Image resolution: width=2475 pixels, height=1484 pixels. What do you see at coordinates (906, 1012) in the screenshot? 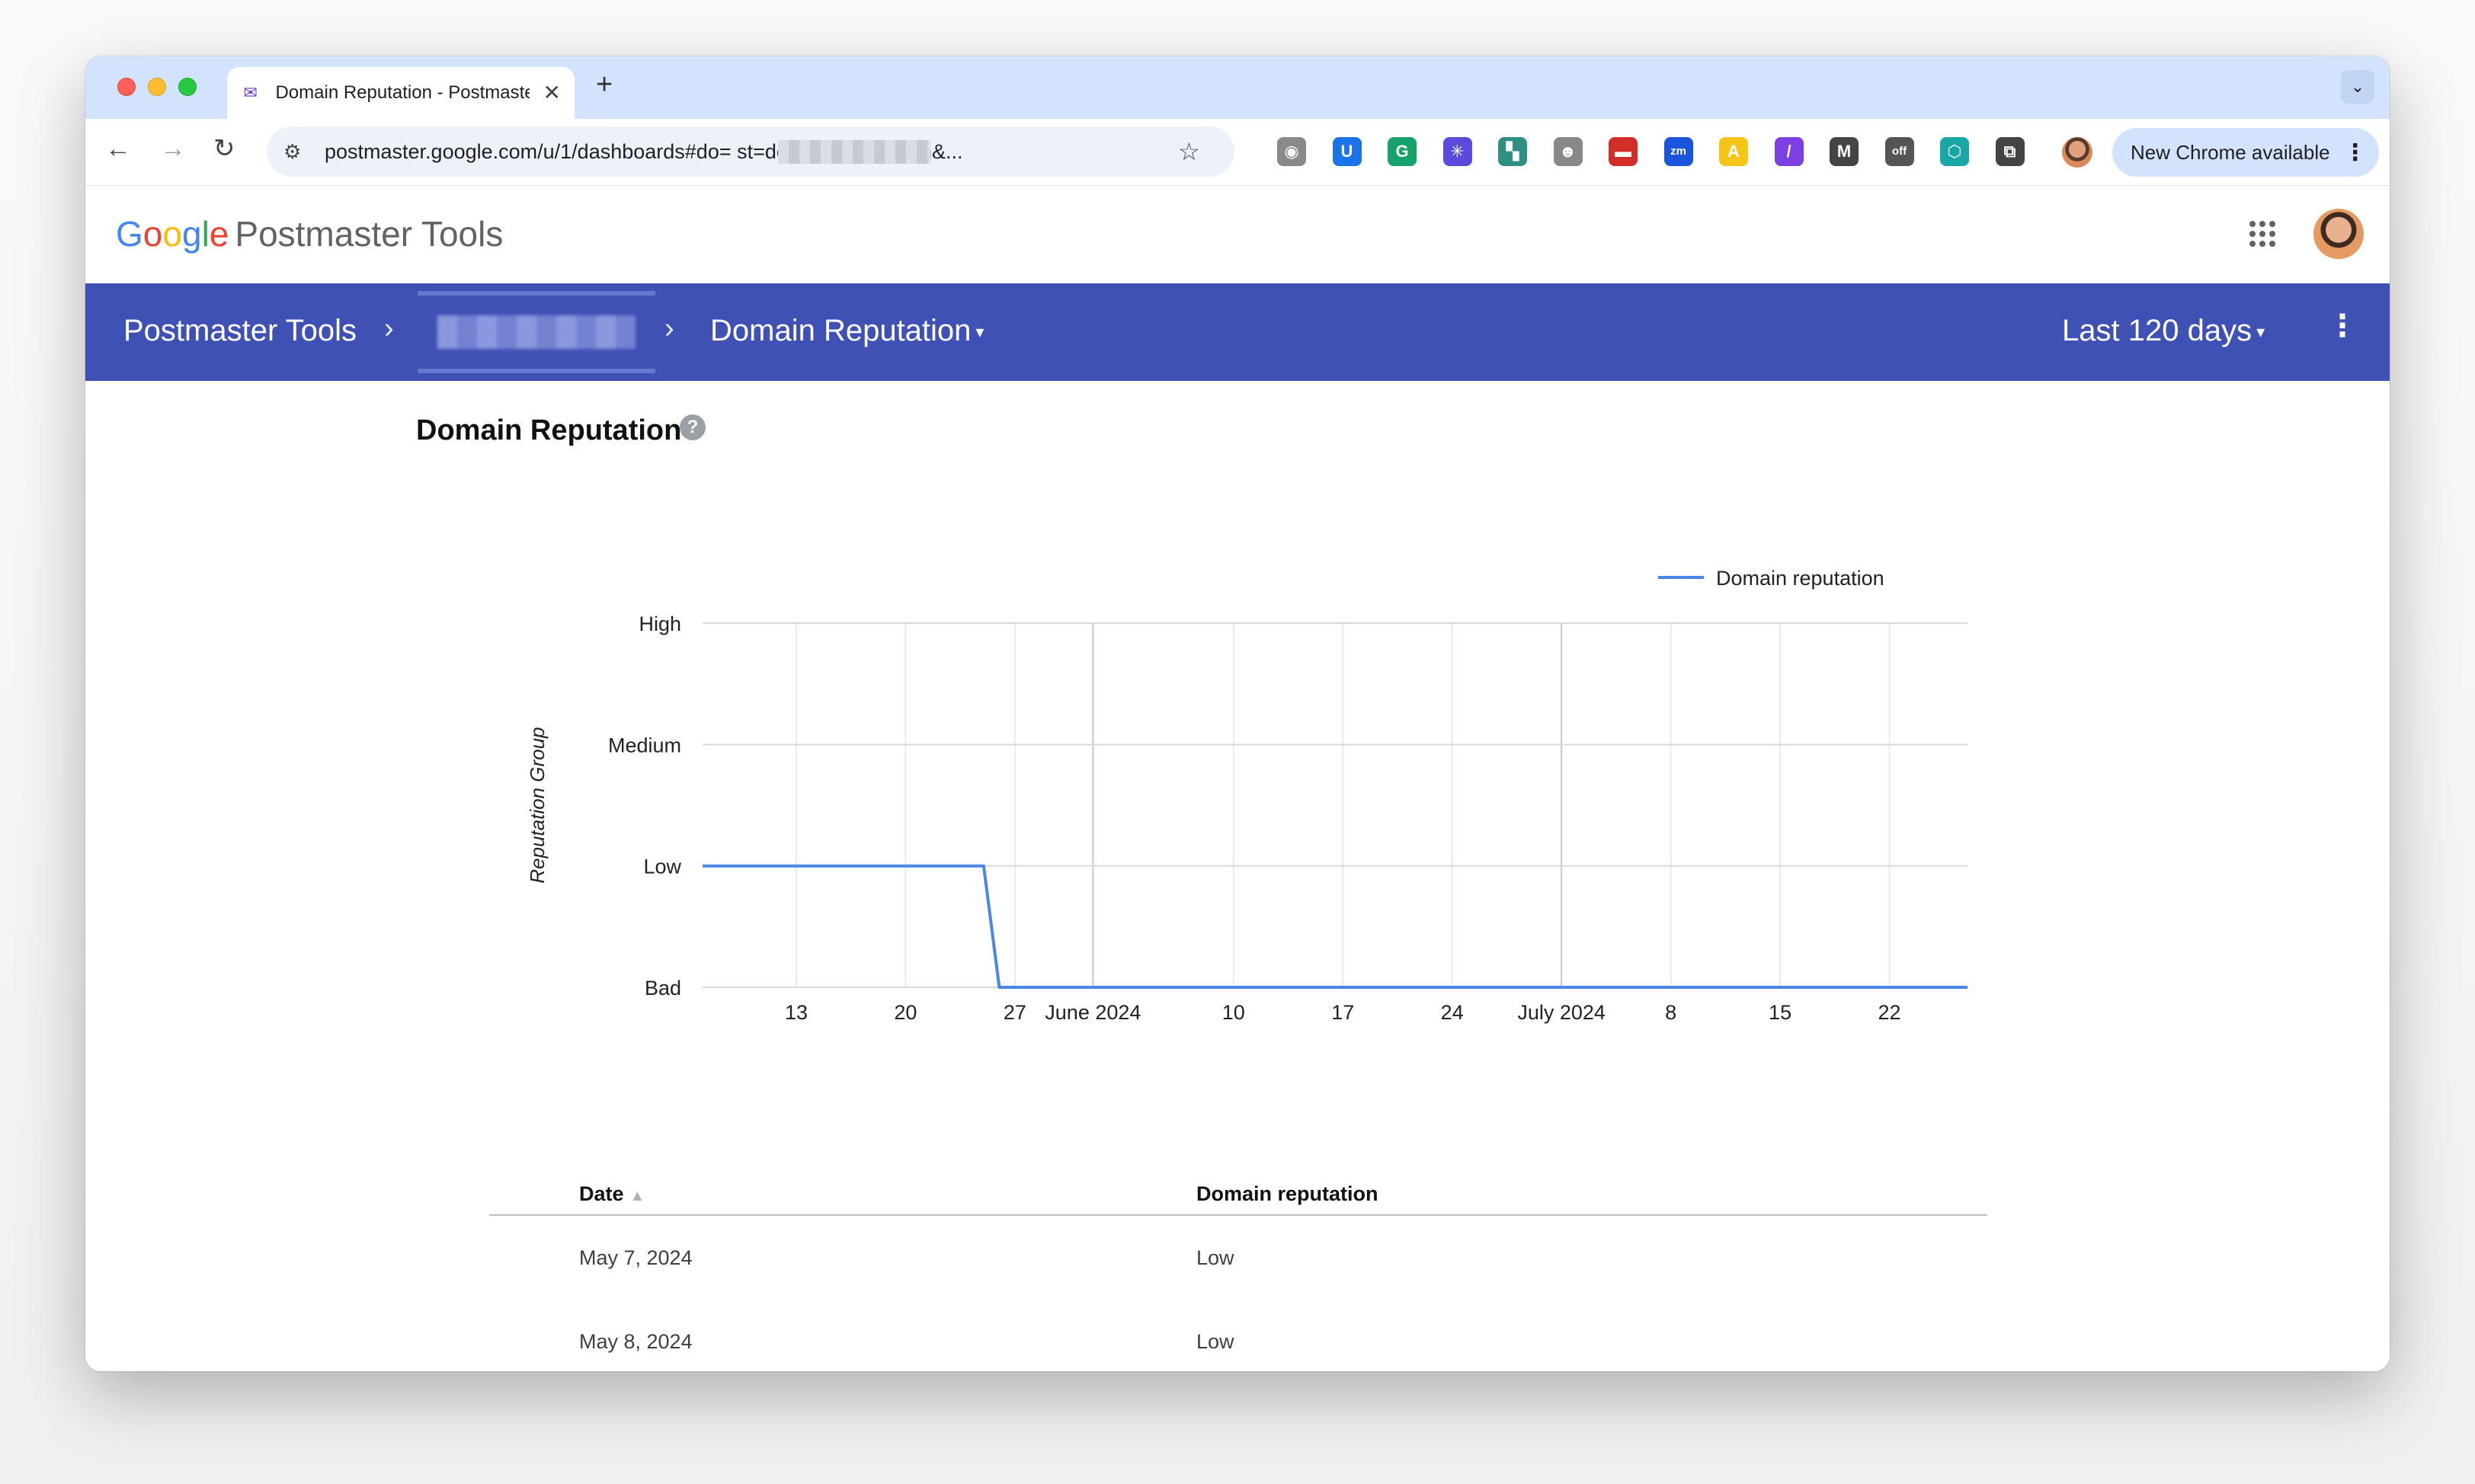
I see `x-tick-label: 20` at bounding box center [906, 1012].